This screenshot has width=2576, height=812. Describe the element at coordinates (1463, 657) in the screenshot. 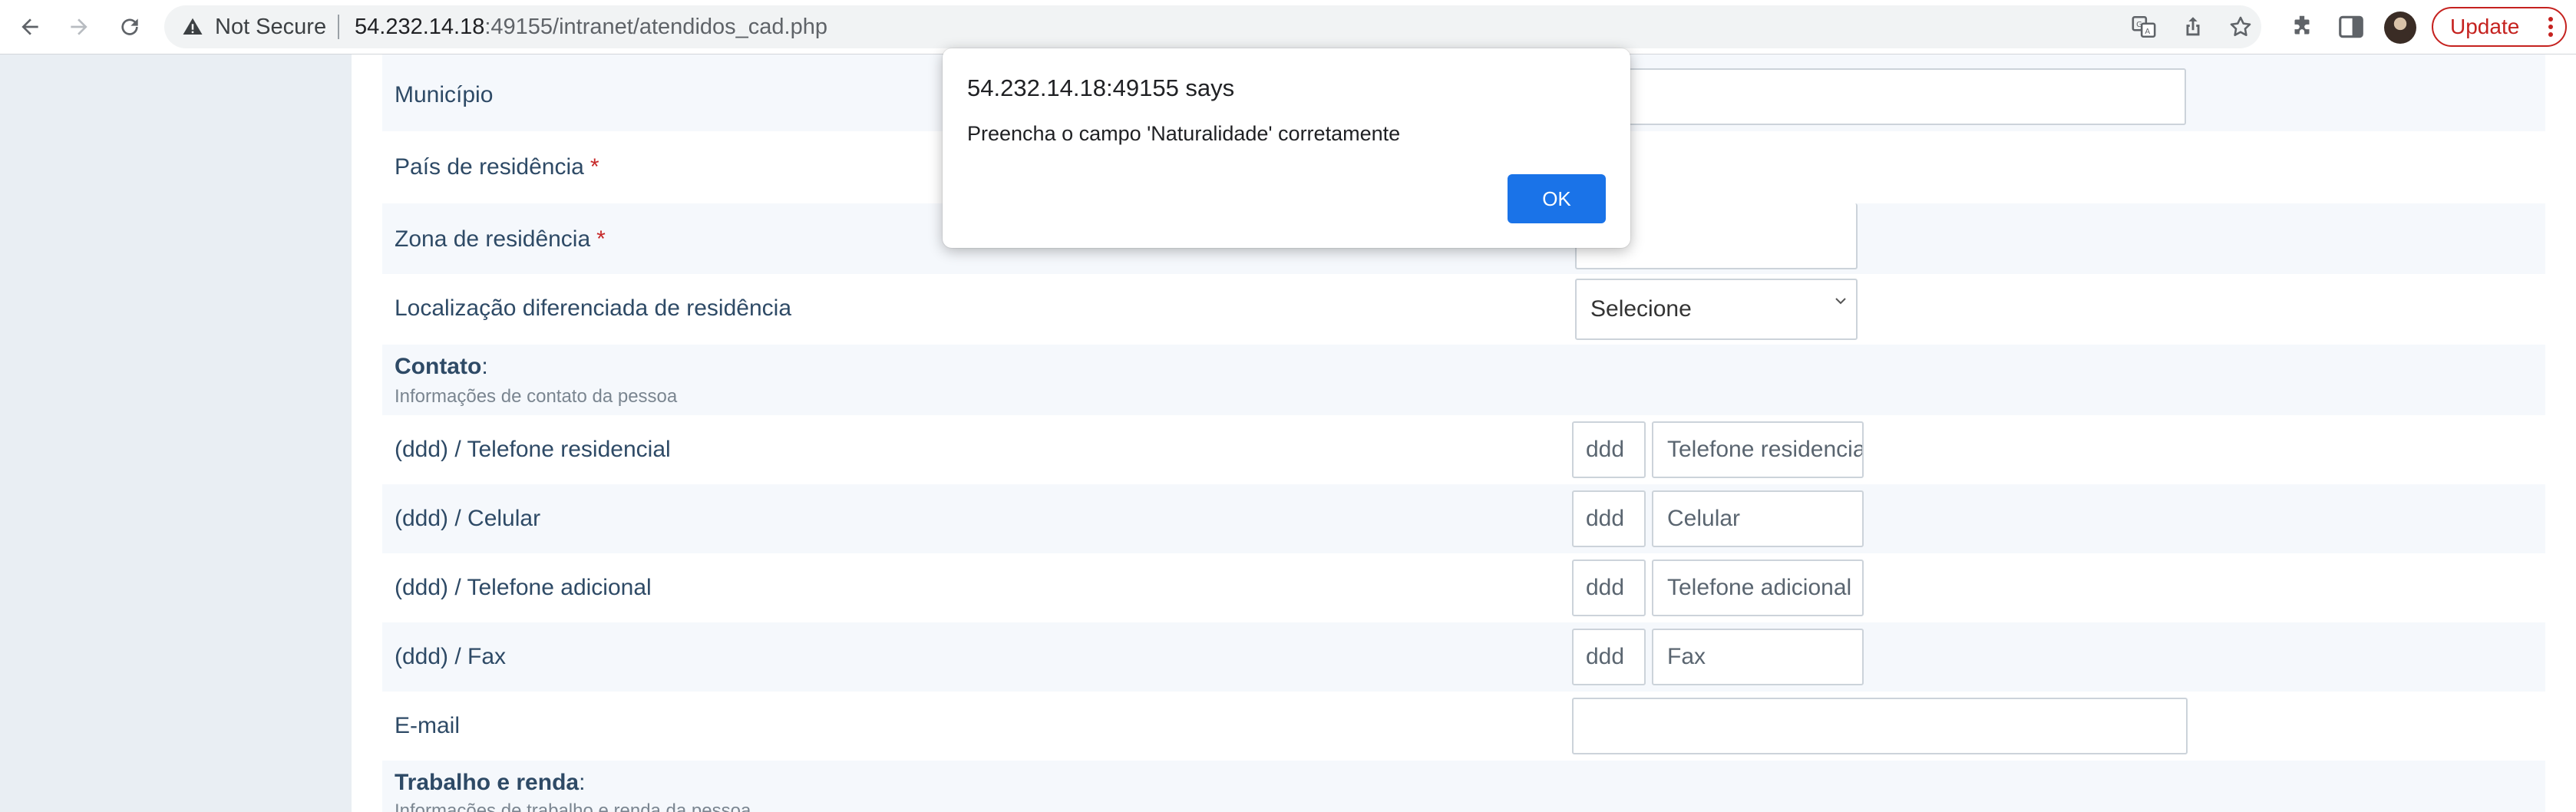

I see `row-fax: (ddd) / Fax ddd Fax` at that location.